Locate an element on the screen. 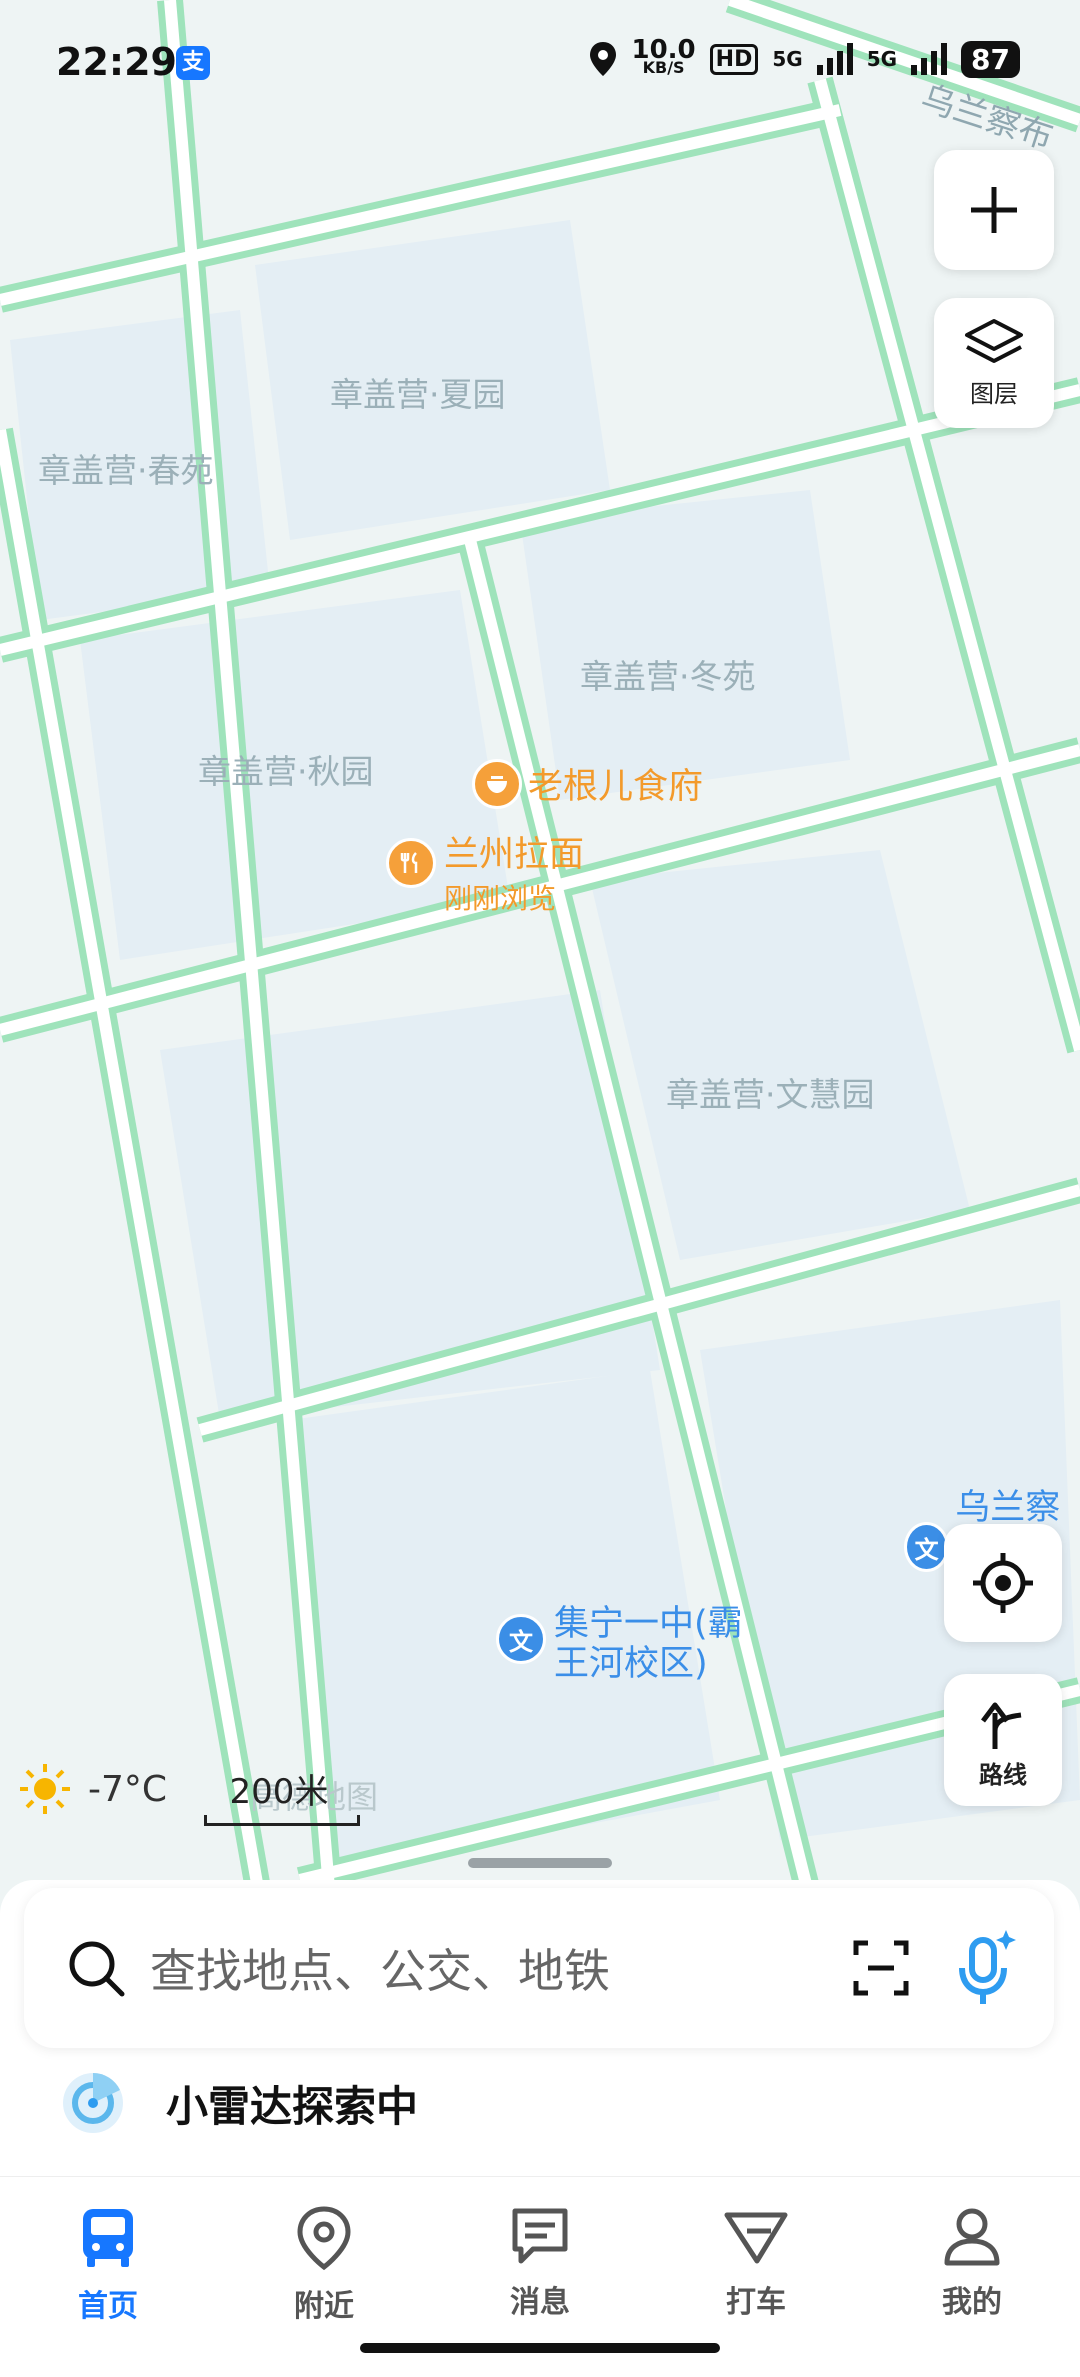  nav-messages-label: 消息 is located at coordinates (540, 2302).